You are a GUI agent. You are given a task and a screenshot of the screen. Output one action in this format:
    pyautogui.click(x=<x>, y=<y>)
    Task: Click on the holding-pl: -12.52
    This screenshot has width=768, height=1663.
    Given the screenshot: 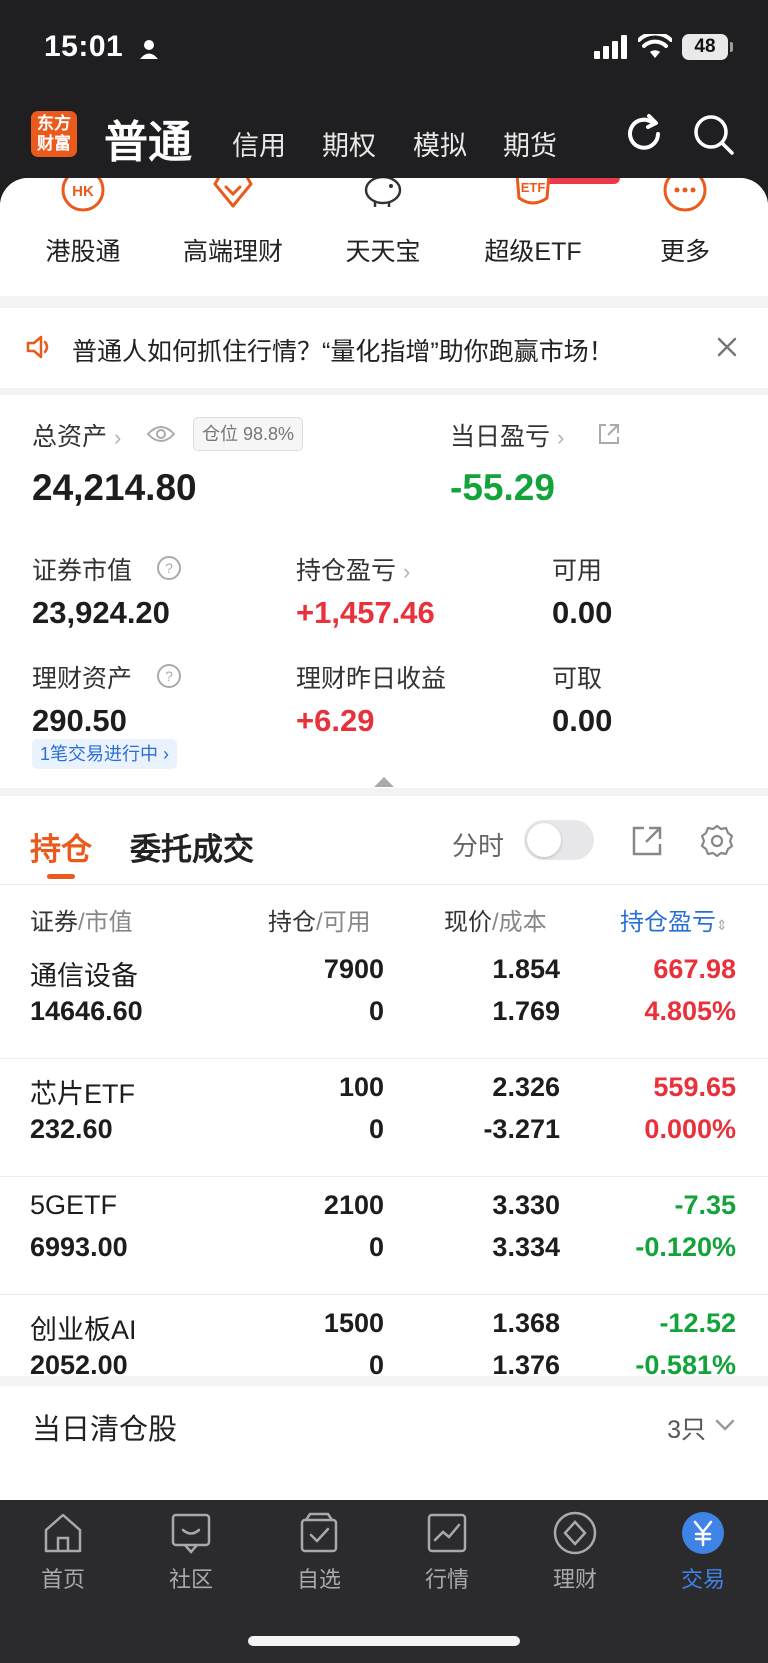 What is the action you would take?
    pyautogui.click(x=697, y=1323)
    